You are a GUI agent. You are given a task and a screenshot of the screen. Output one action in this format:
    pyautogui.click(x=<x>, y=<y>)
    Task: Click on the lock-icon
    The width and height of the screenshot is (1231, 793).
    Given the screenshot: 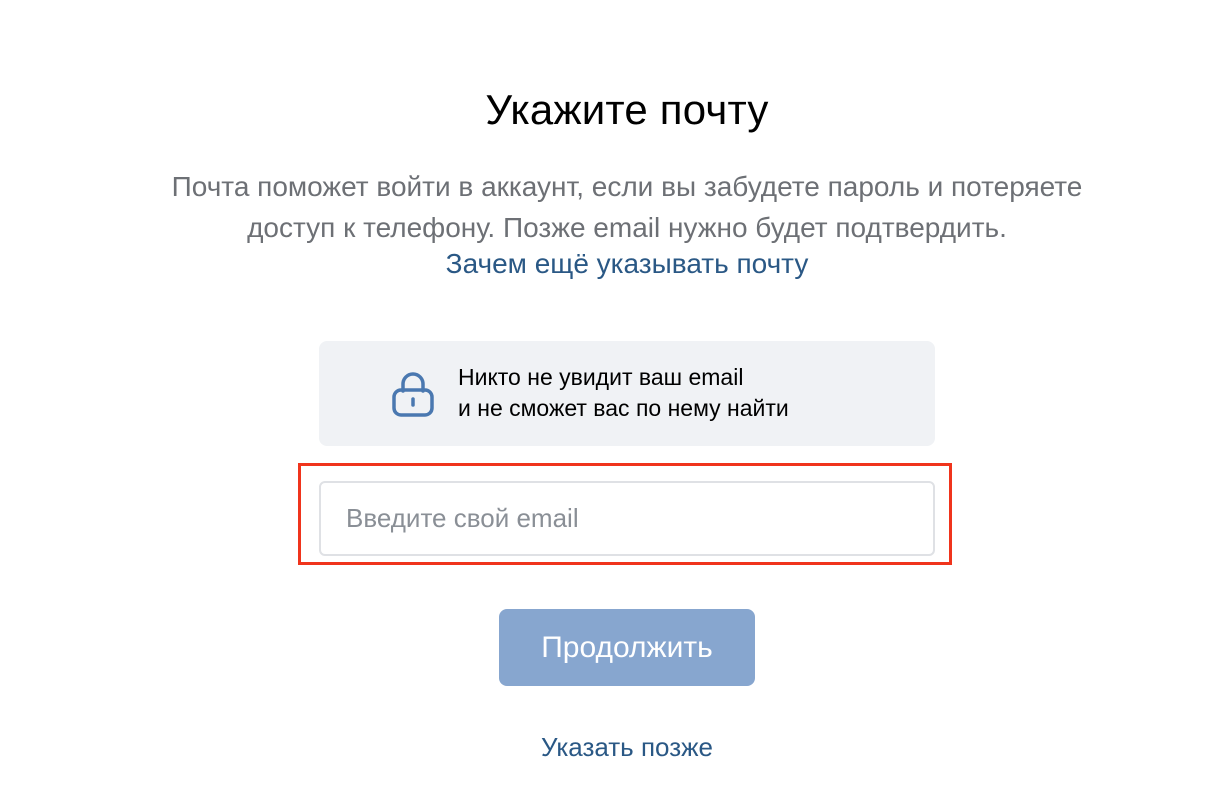 What is the action you would take?
    pyautogui.click(x=413, y=394)
    